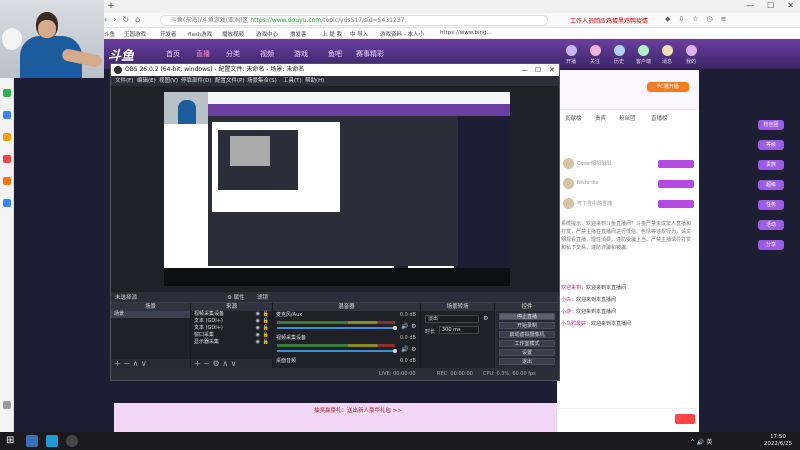  What do you see at coordinates (111, 6) in the screenshot?
I see `new-tab-button: +` at bounding box center [111, 6].